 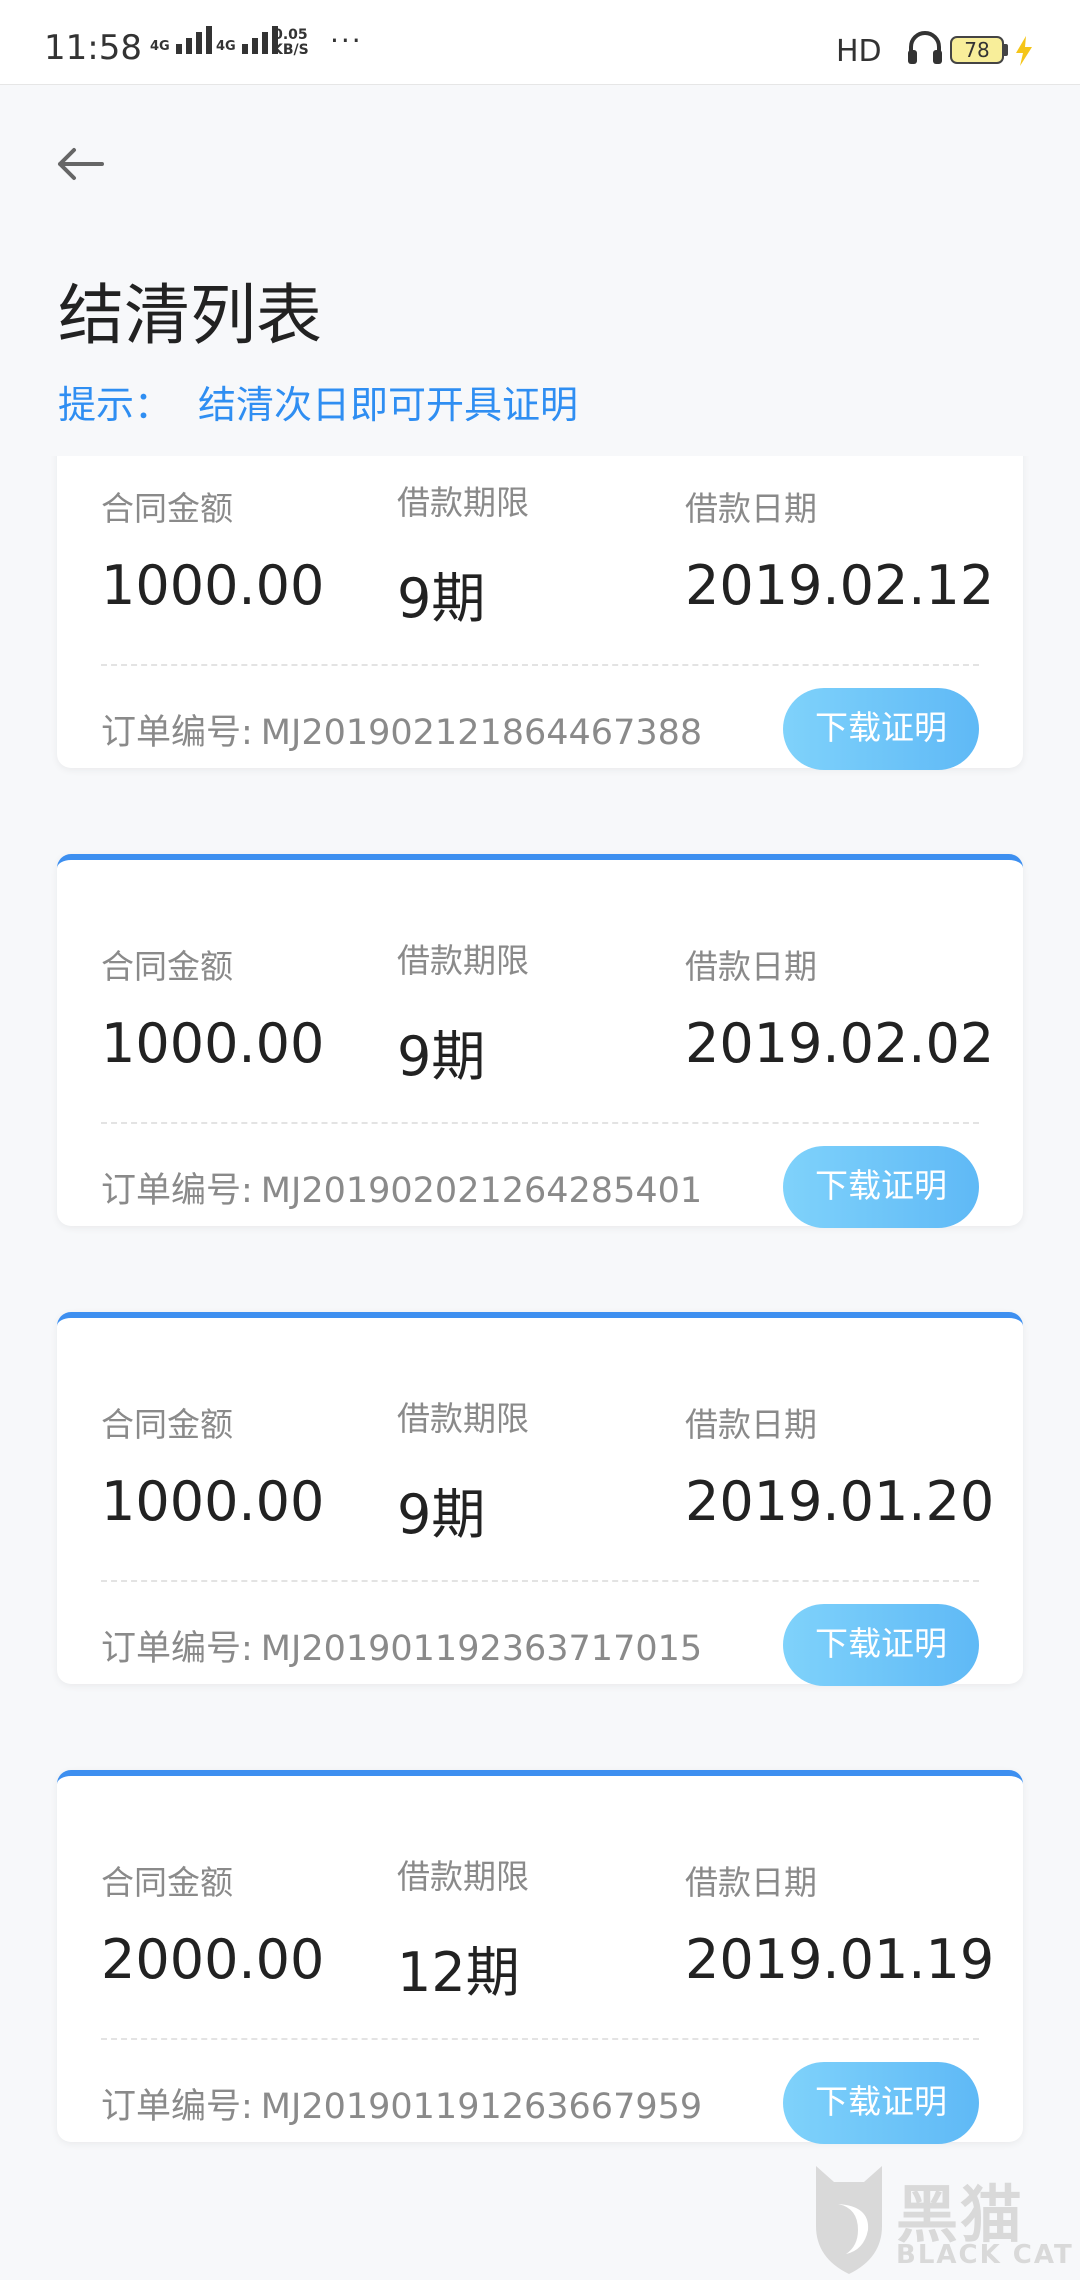 I want to click on status-time: 11:58, so click(x=93, y=48).